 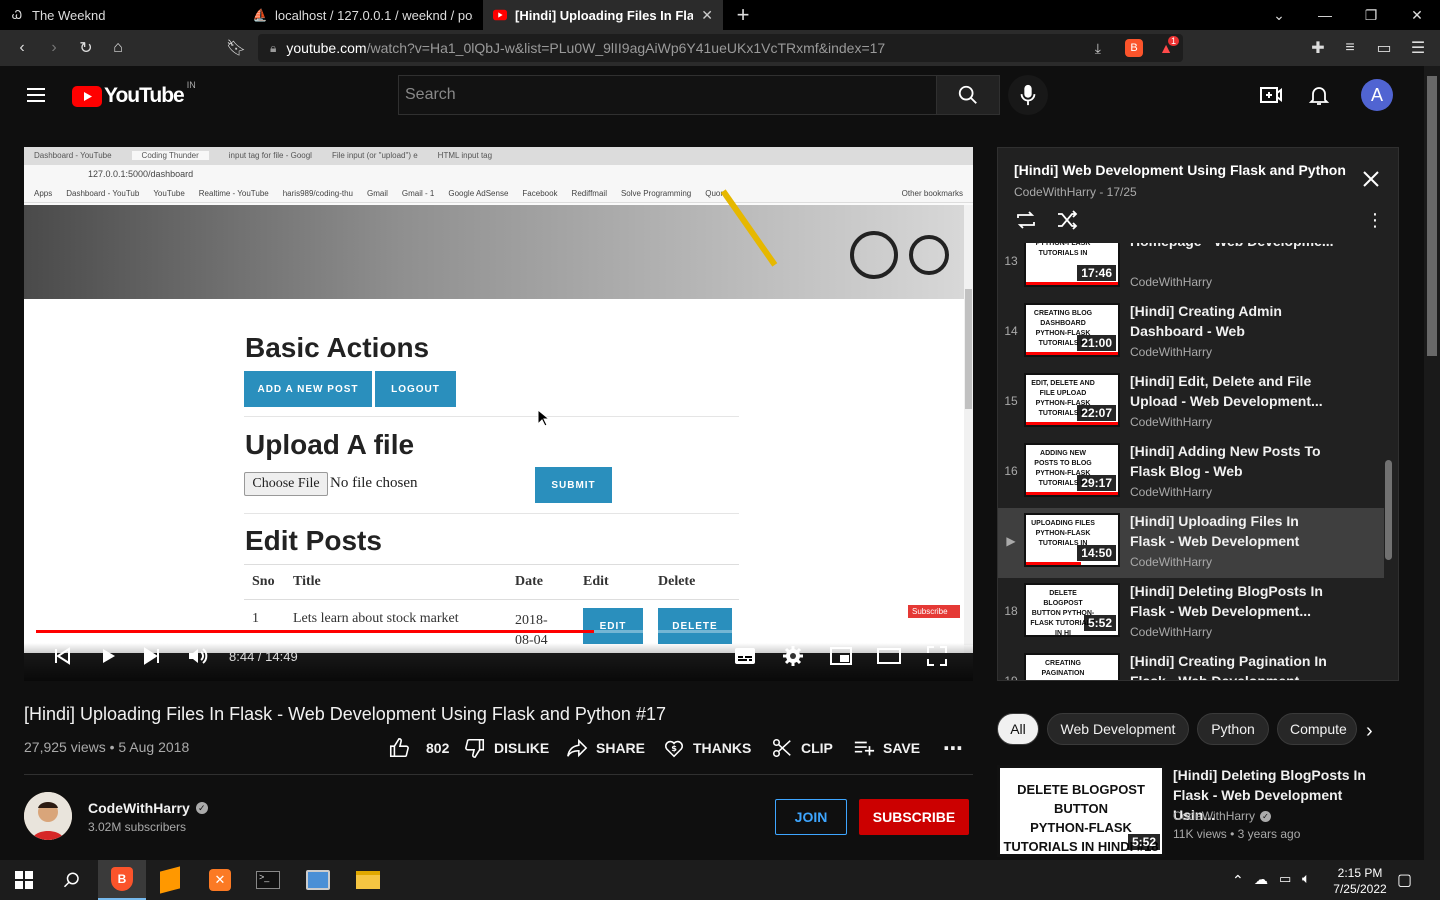 I want to click on close-window-button: ✕, so click(x=1417, y=15).